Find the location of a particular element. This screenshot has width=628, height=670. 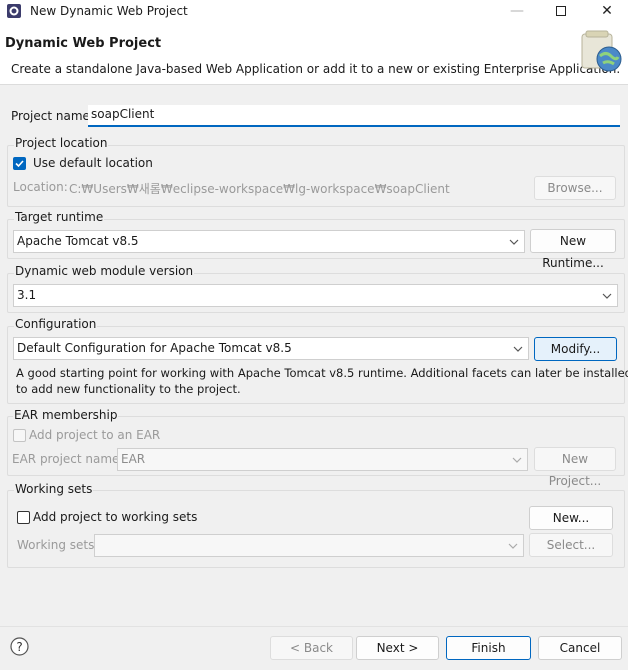

footer-separator is located at coordinates (314, 626).